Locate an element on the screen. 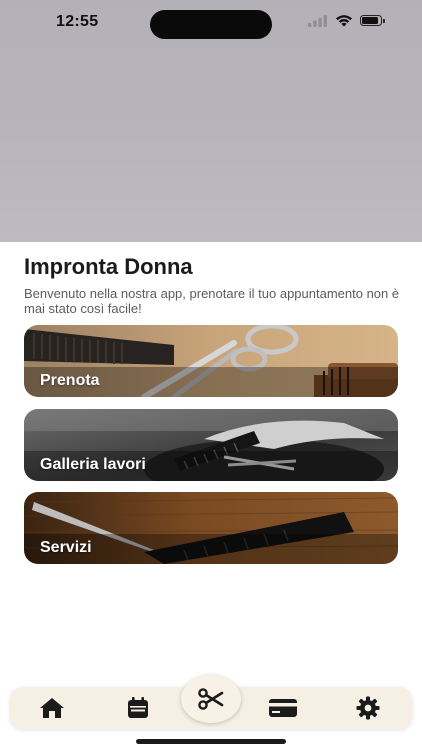 This screenshot has width=422, height=750. prenota-card: Prenota is located at coordinates (211, 361).